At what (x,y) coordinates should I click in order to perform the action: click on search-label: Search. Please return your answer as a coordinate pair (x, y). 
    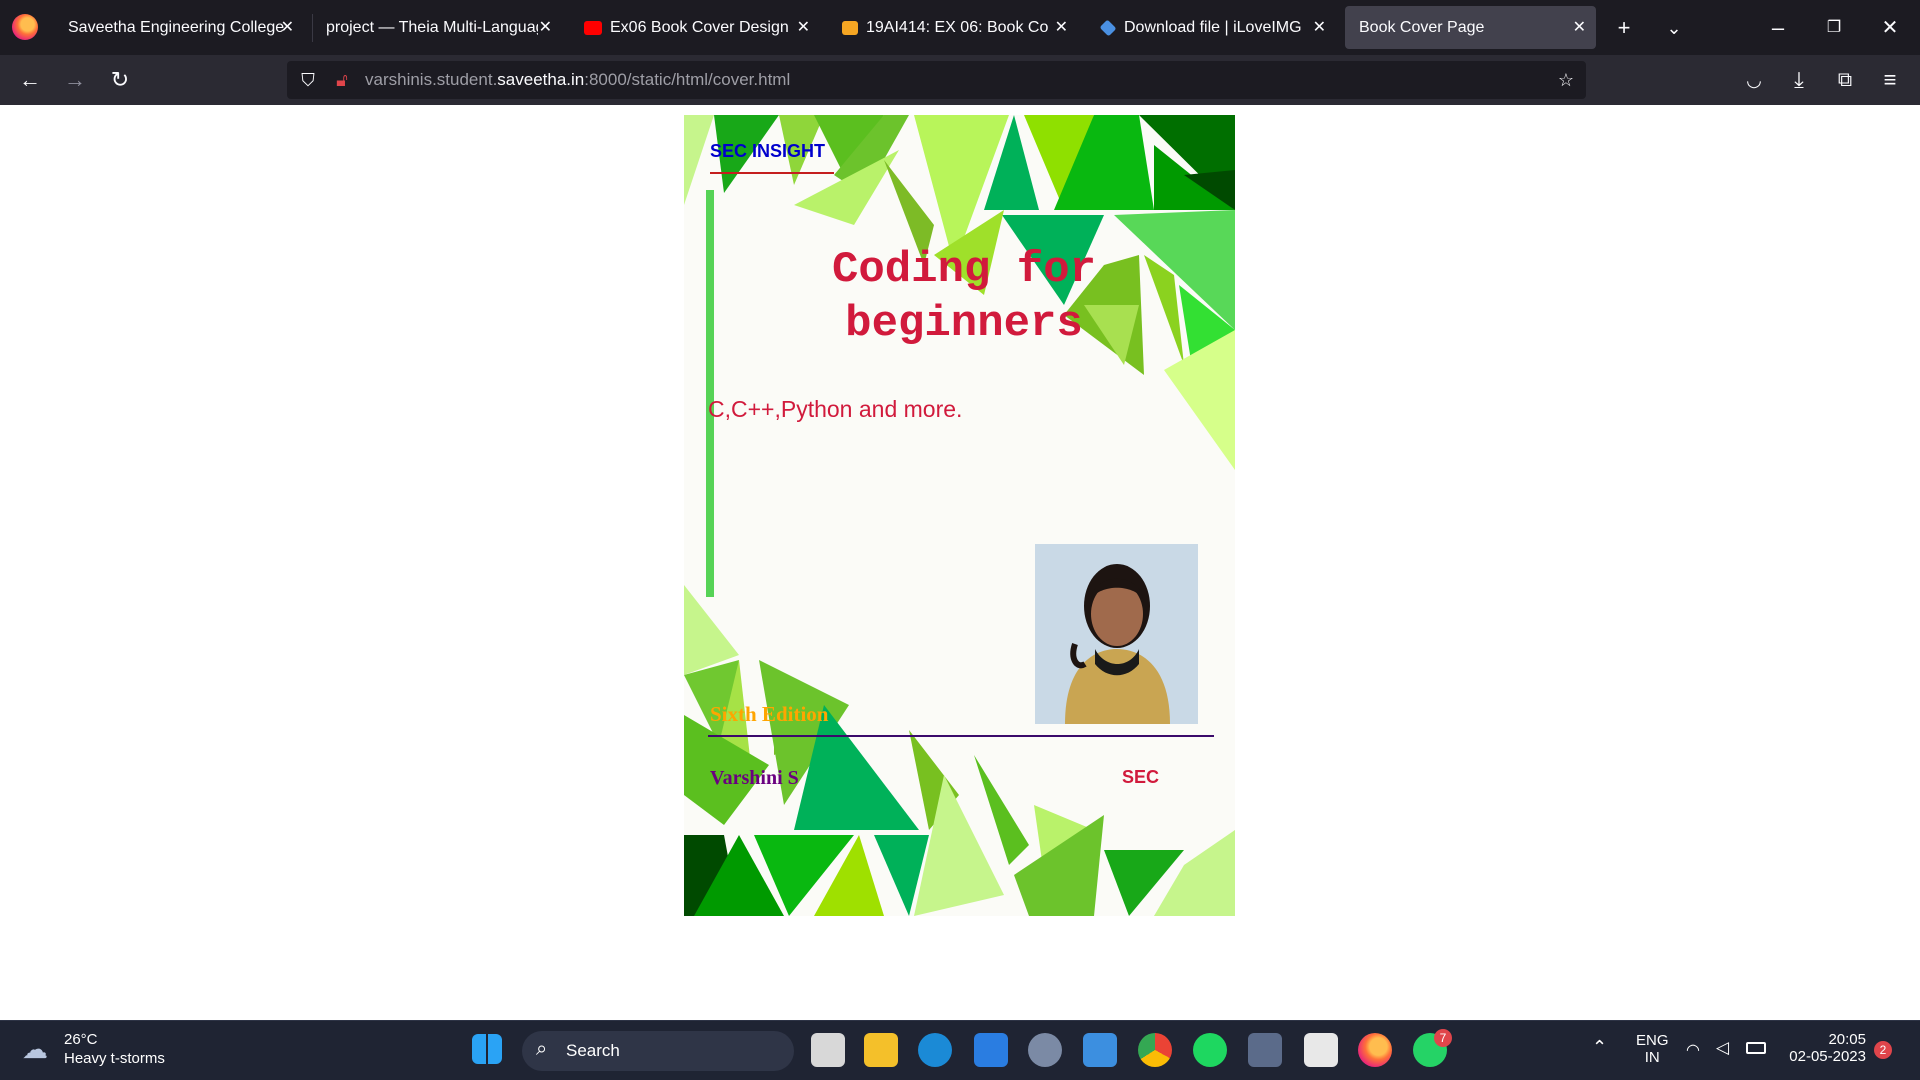
    Looking at the image, I should click on (593, 1050).